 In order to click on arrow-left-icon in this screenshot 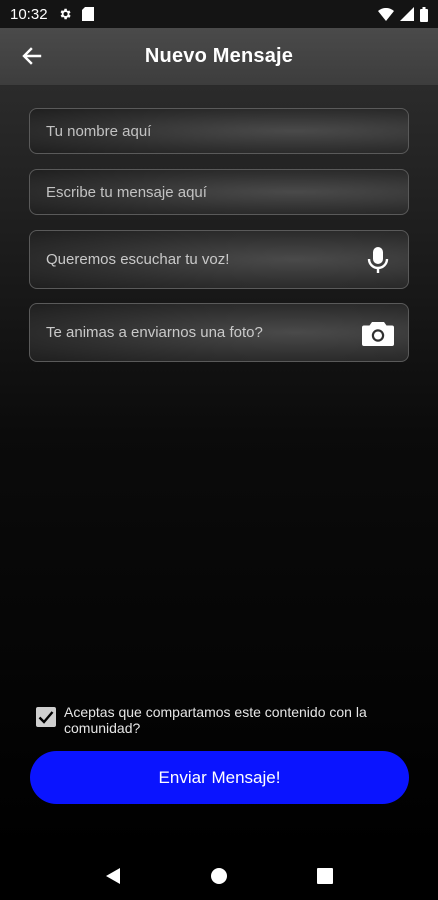, I will do `click(32, 58)`.